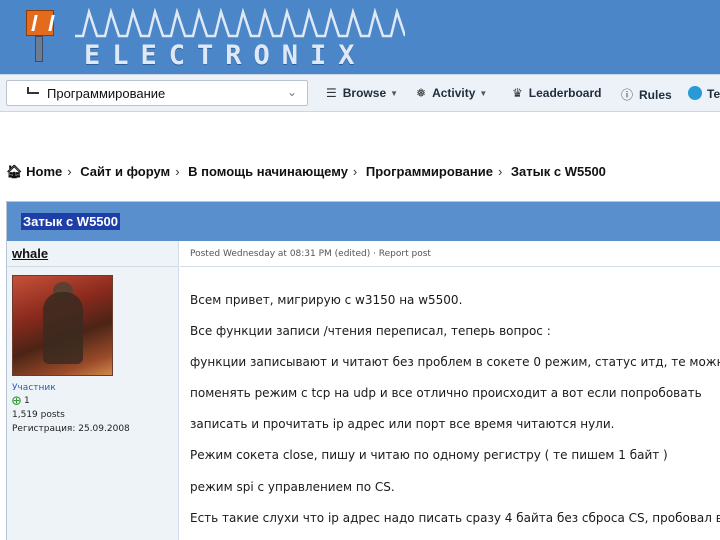  What do you see at coordinates (292, 487) in the screenshot?
I see `post-line: режим spi с управлением по CS.` at bounding box center [292, 487].